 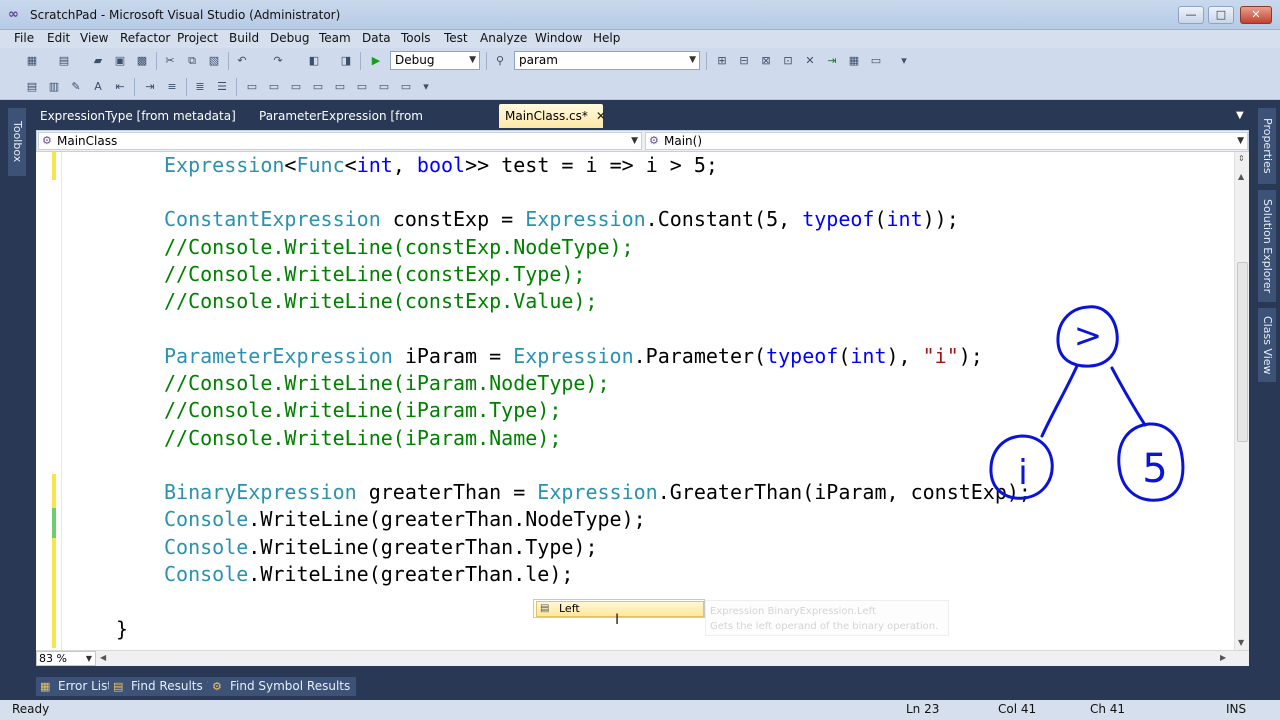 I want to click on class-view-tab: Class View, so click(x=1267, y=345).